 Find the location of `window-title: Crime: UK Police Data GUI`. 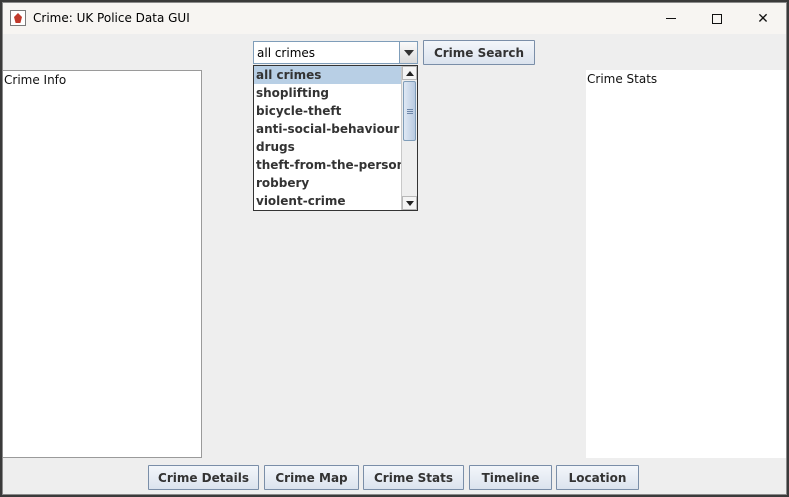

window-title: Crime: UK Police Data GUI is located at coordinates (111, 18).